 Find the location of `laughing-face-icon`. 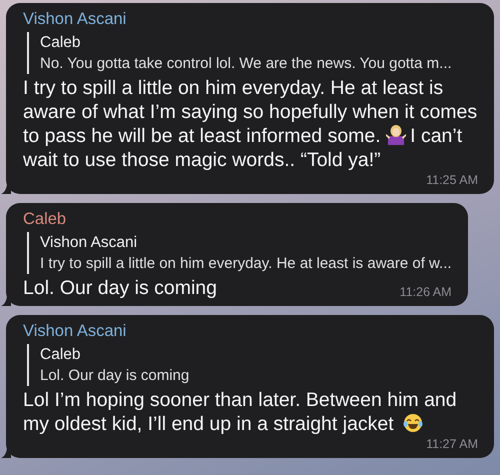

laughing-face-icon is located at coordinates (413, 423).